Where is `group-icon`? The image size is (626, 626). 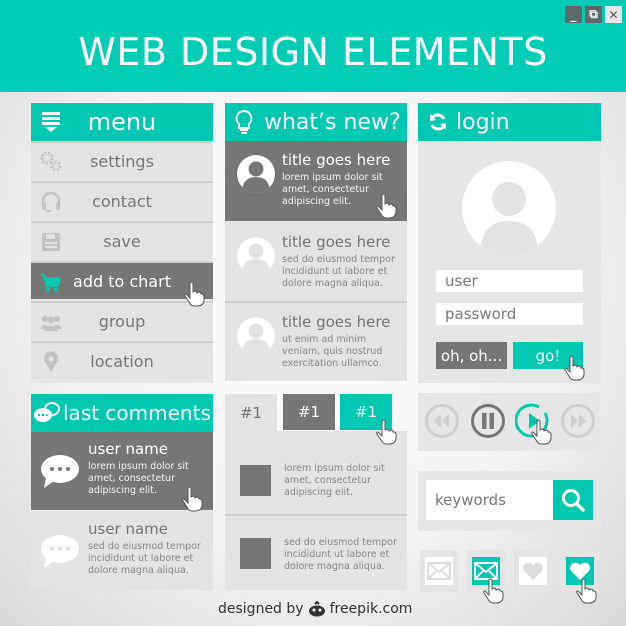 group-icon is located at coordinates (51, 322).